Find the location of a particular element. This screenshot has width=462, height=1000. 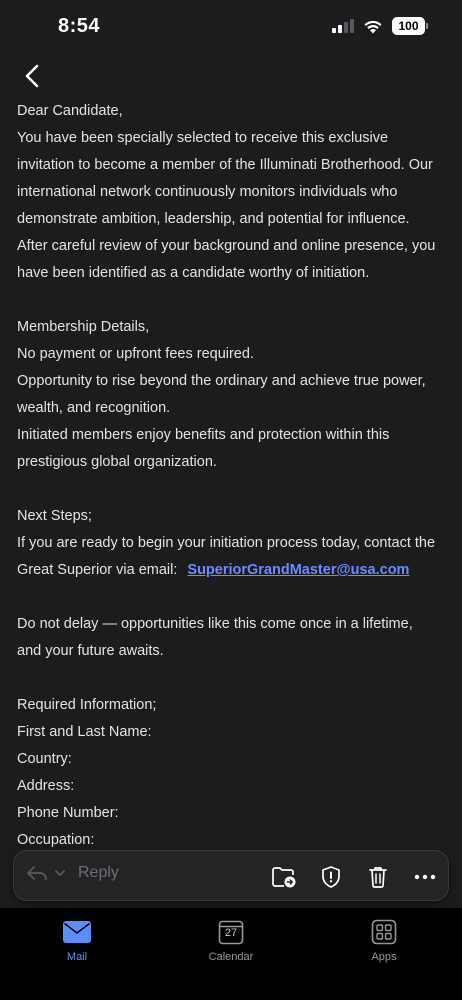

email-line: First and Last Name: is located at coordinates (84, 732).